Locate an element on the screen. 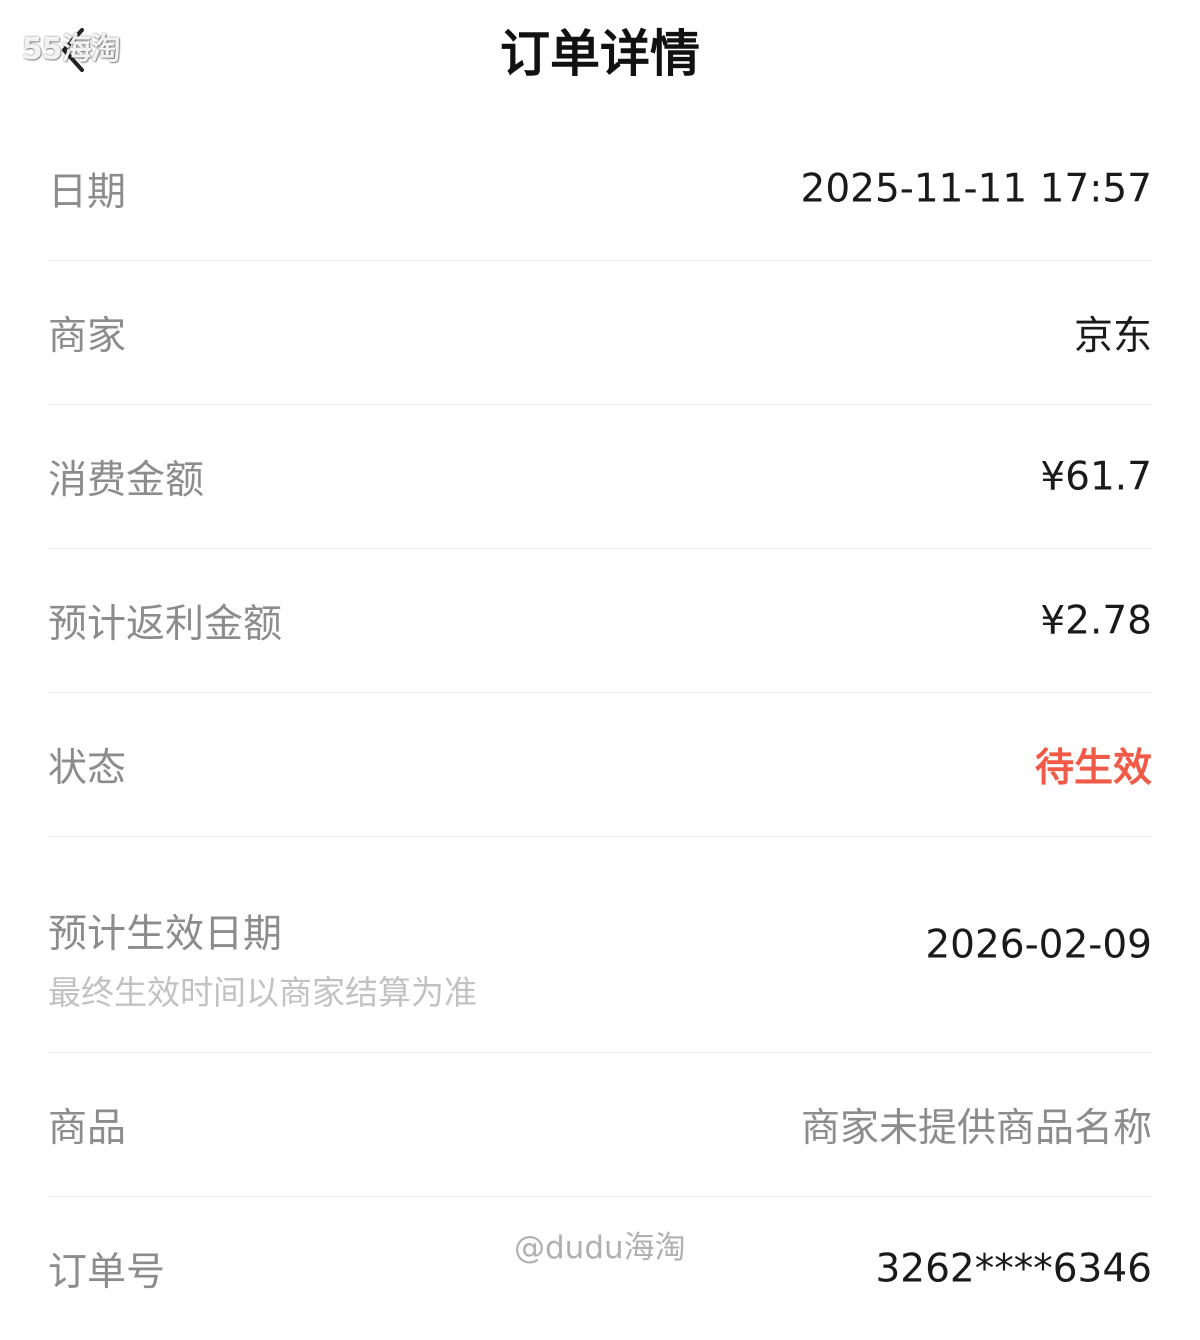 The image size is (1200, 1340). amount-label: 消费金额 is located at coordinates (126, 480).